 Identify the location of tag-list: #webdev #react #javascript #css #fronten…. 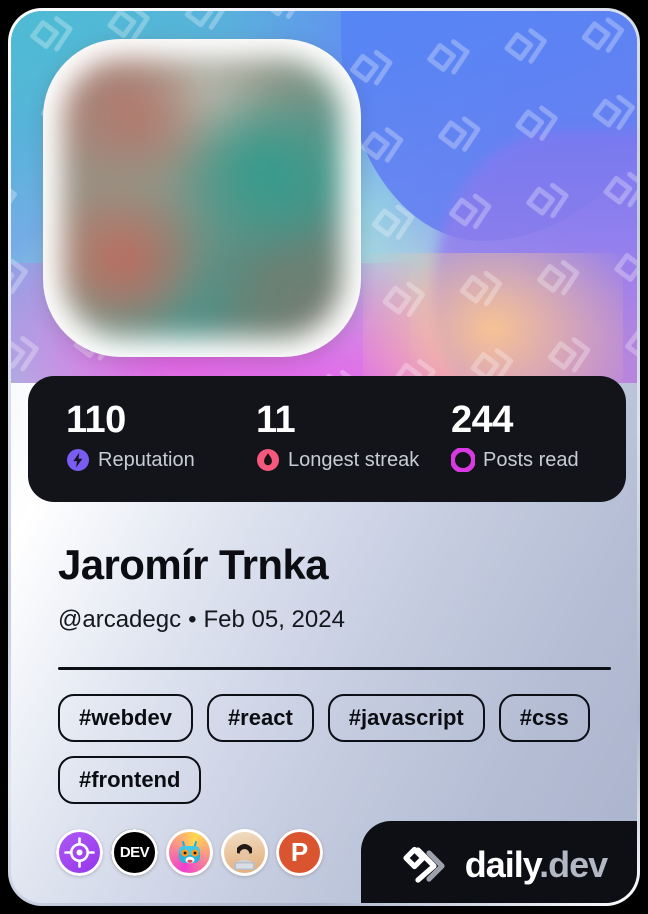
(338, 749).